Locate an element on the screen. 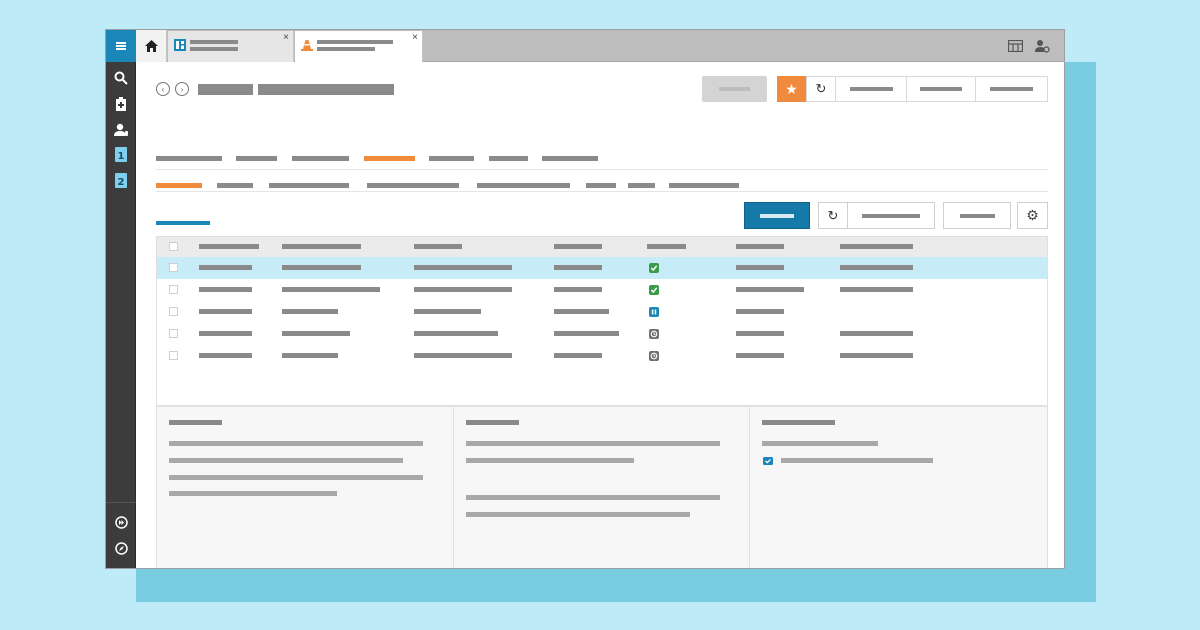 This screenshot has height=630, width=1200. user-settings-icon is located at coordinates (1043, 46).